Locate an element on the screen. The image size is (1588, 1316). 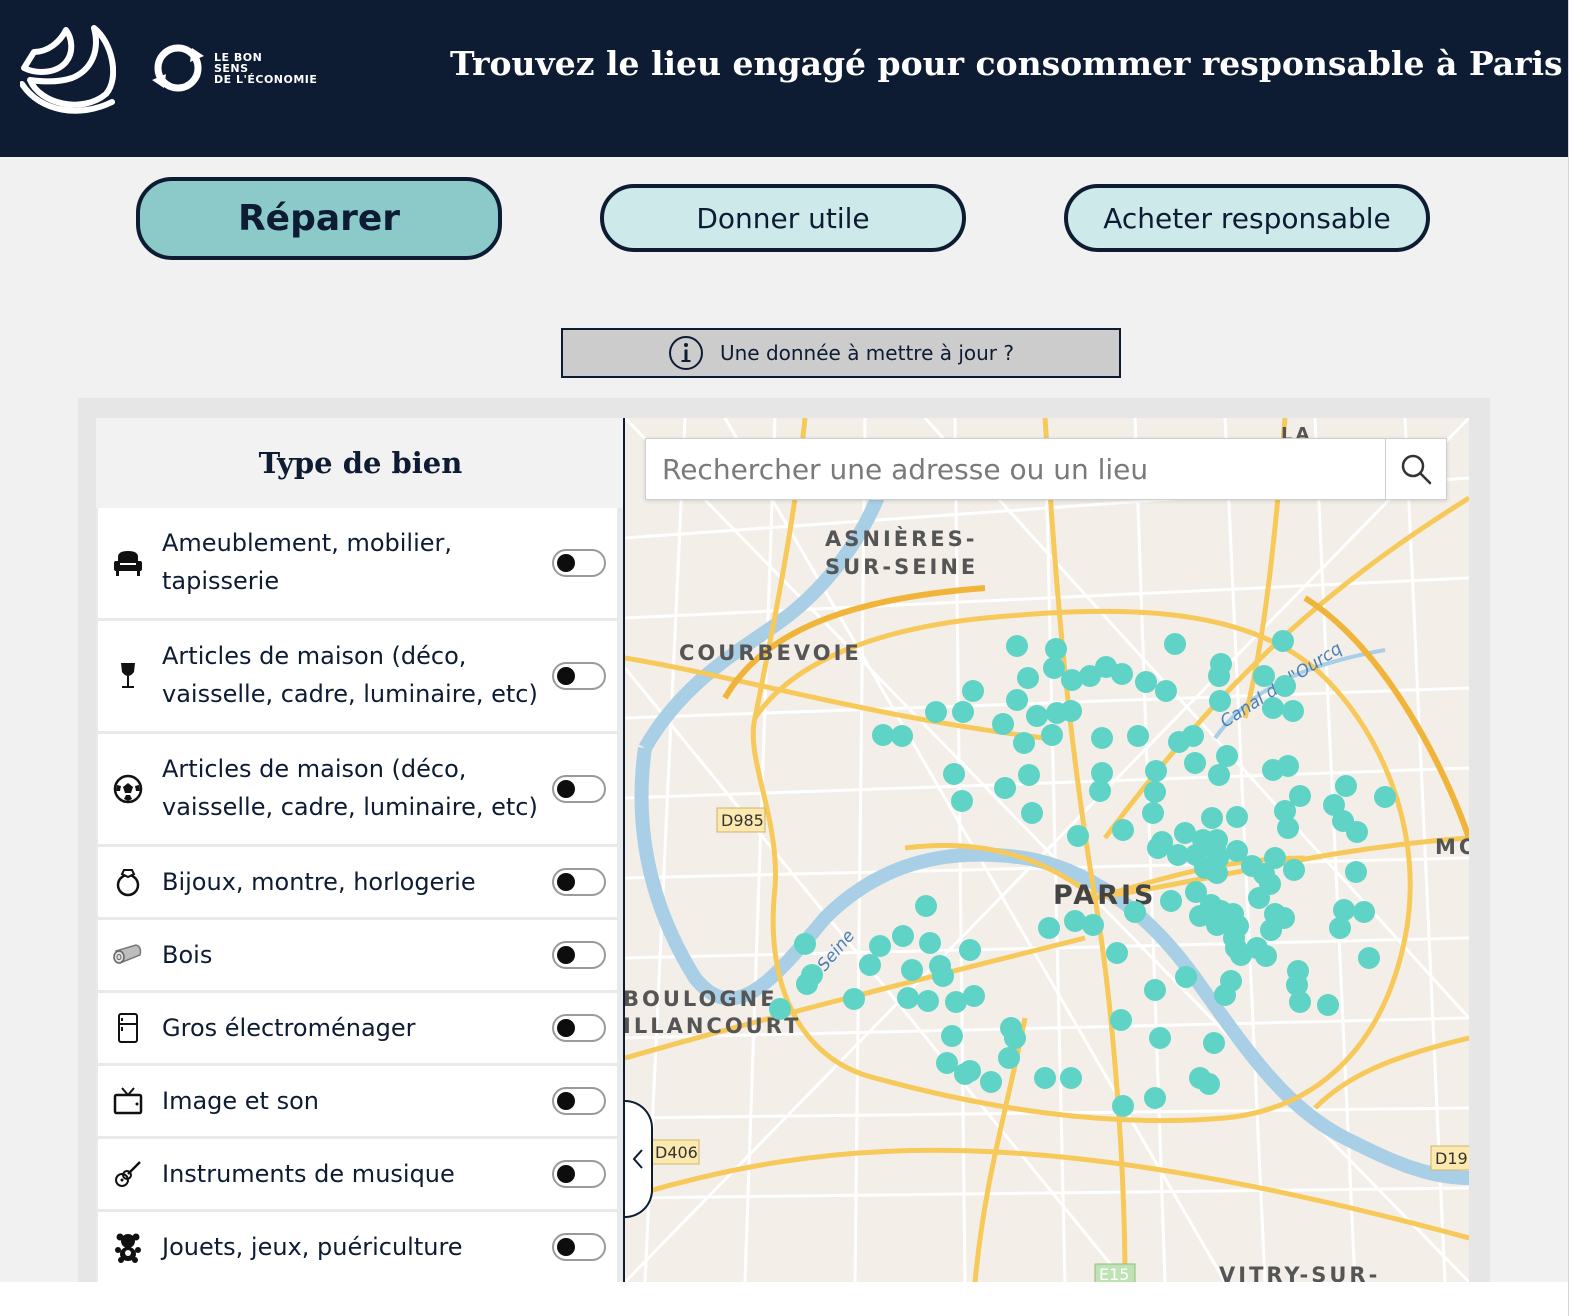
paris-logo-icon is located at coordinates (68, 68).